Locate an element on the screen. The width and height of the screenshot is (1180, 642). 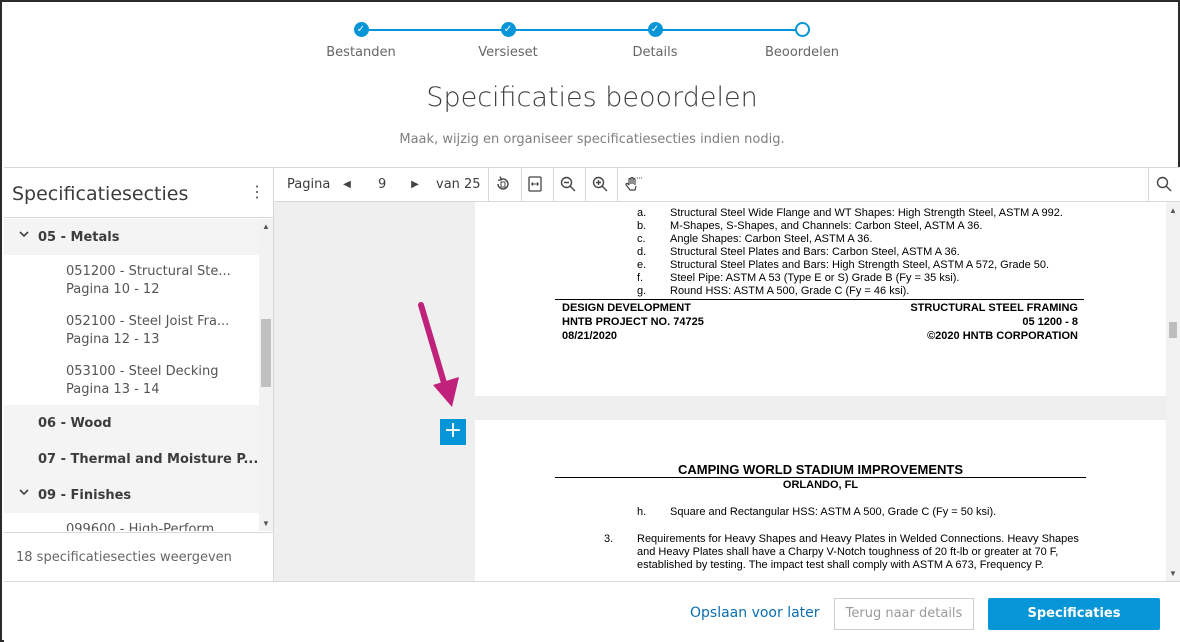
more-options-icon: ⋮ is located at coordinates (257, 194).